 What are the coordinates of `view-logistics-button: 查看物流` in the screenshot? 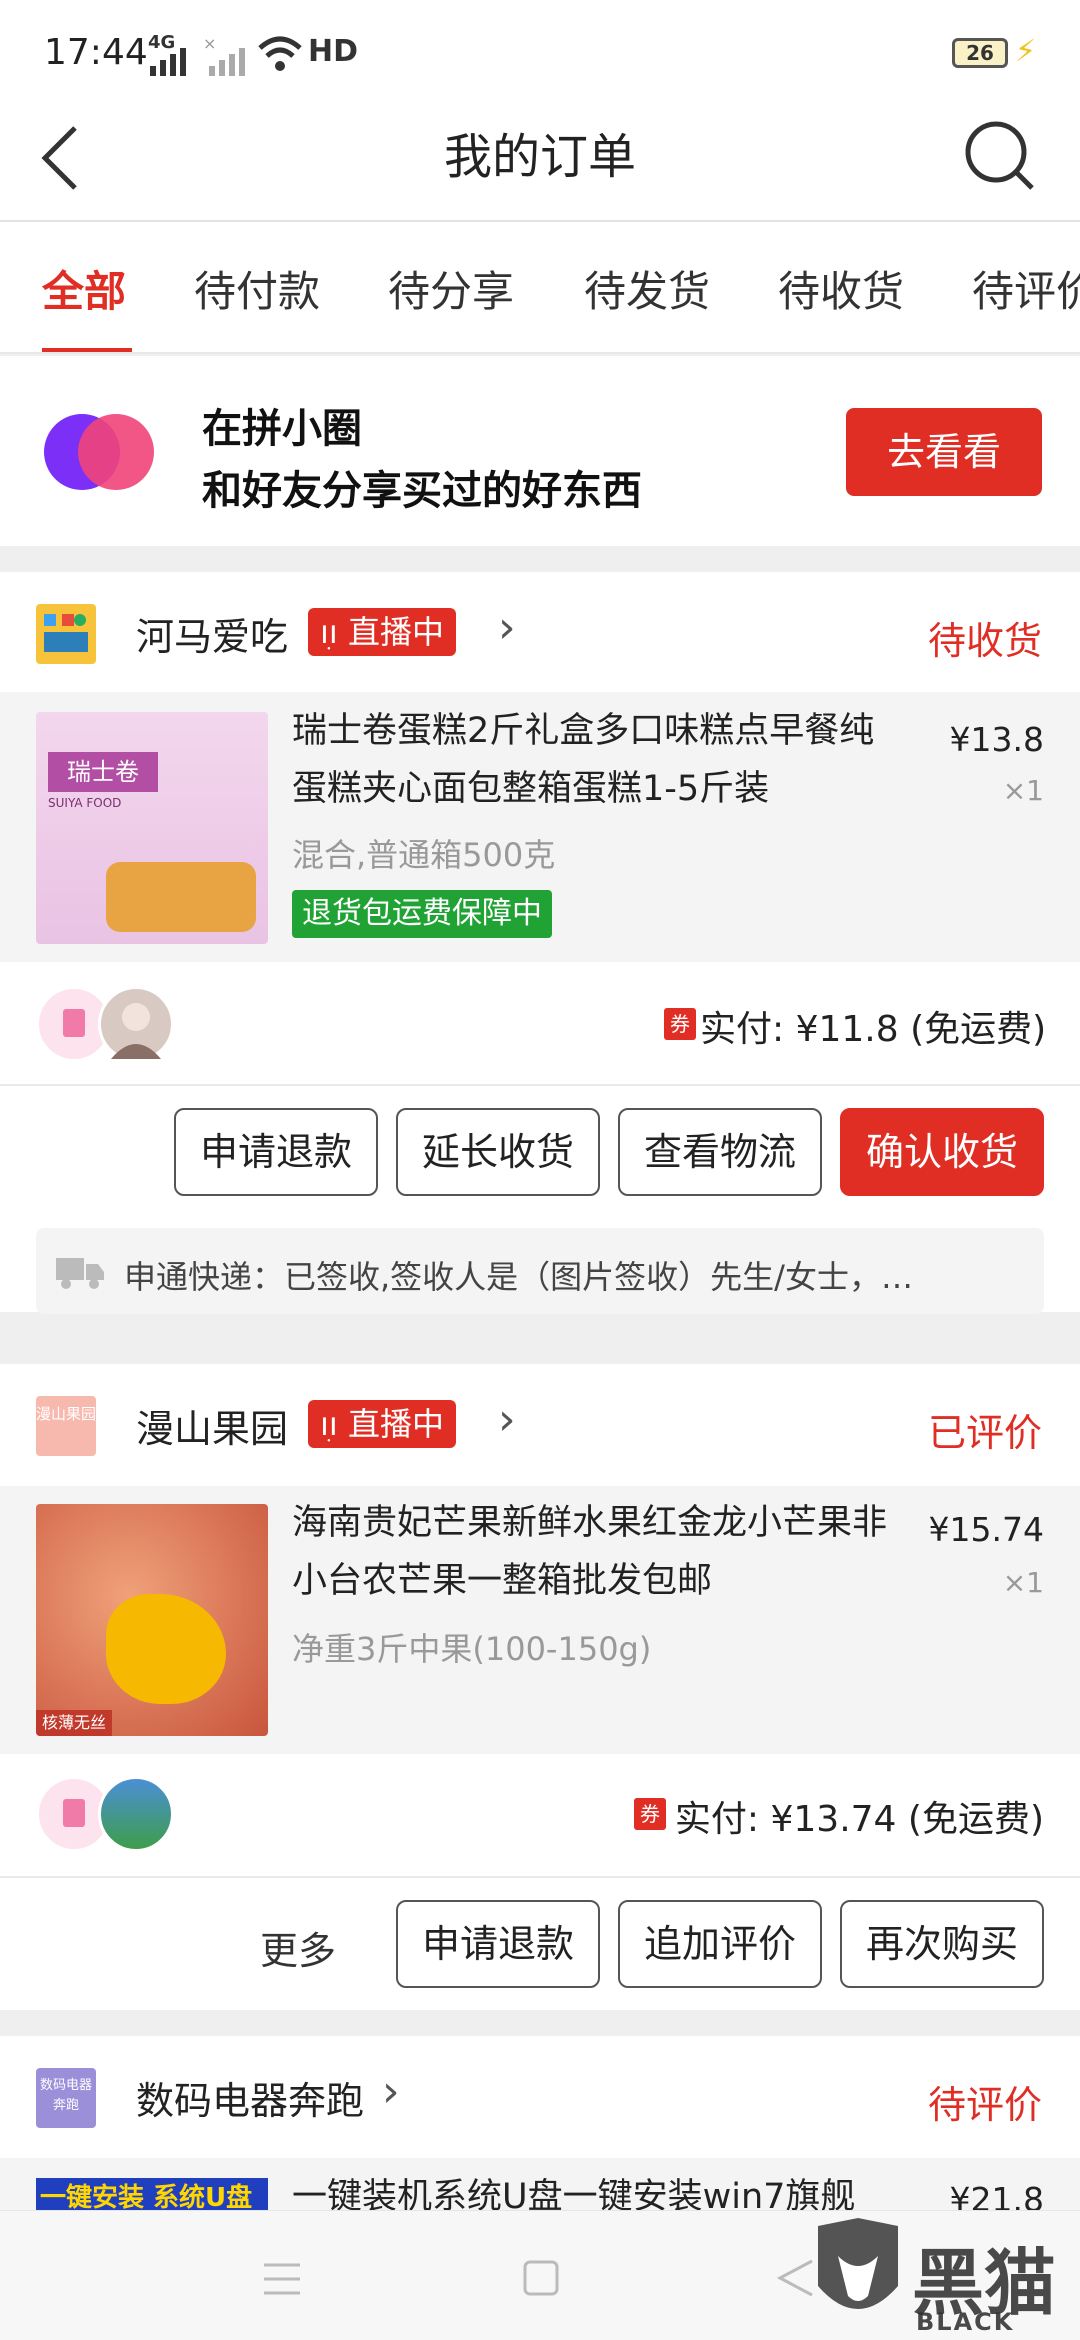 It's located at (720, 1152).